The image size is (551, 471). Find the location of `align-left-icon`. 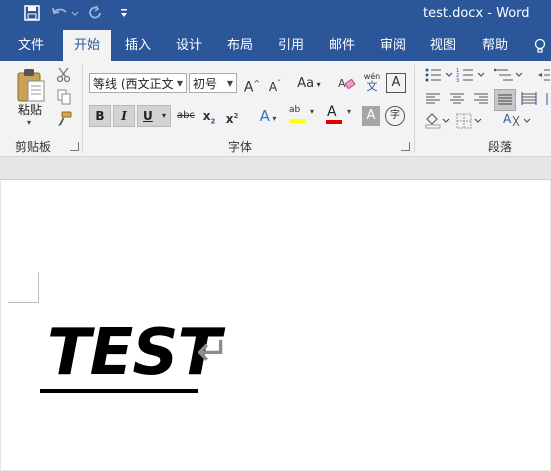

align-left-icon is located at coordinates (433, 101).